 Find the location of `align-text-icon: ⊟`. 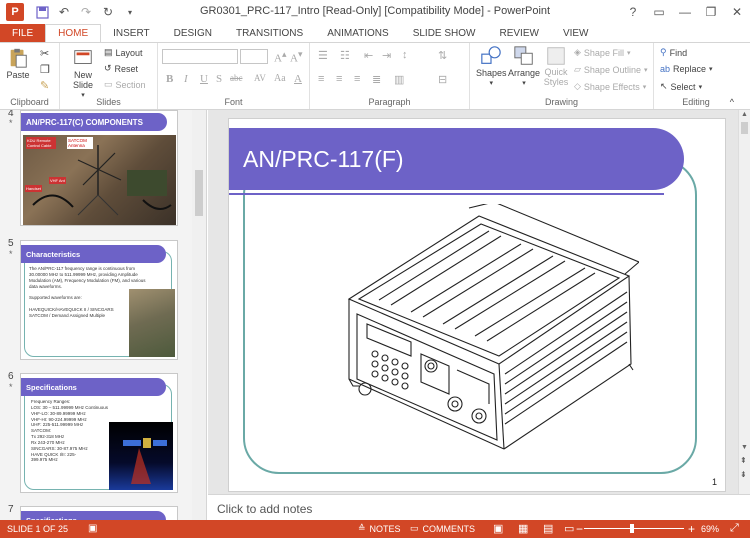

align-text-icon: ⊟ is located at coordinates (442, 79).